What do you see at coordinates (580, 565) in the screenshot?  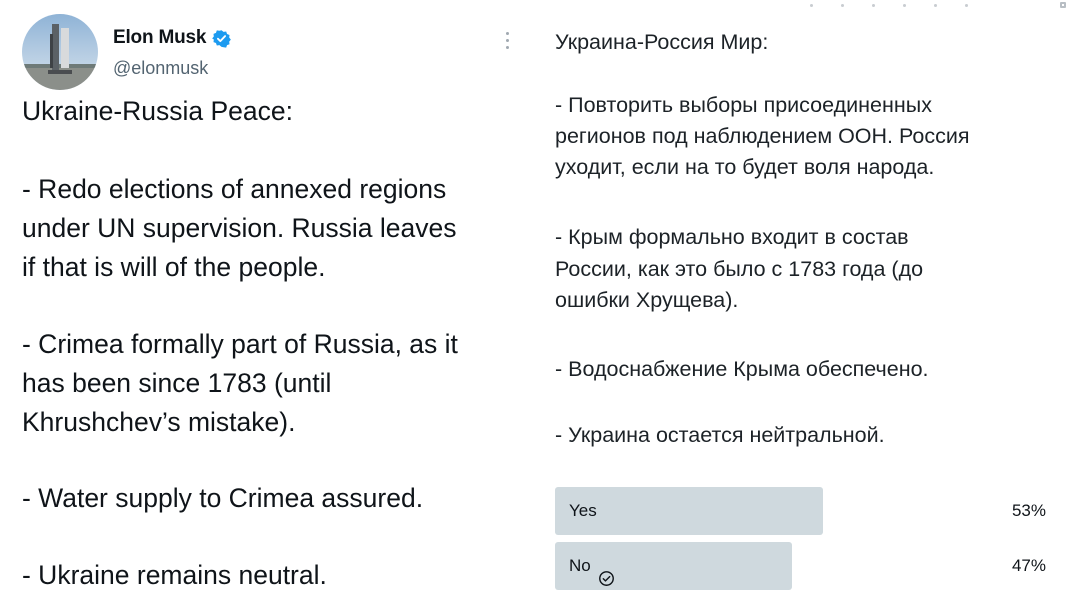 I see `poll-option-text: No` at bounding box center [580, 565].